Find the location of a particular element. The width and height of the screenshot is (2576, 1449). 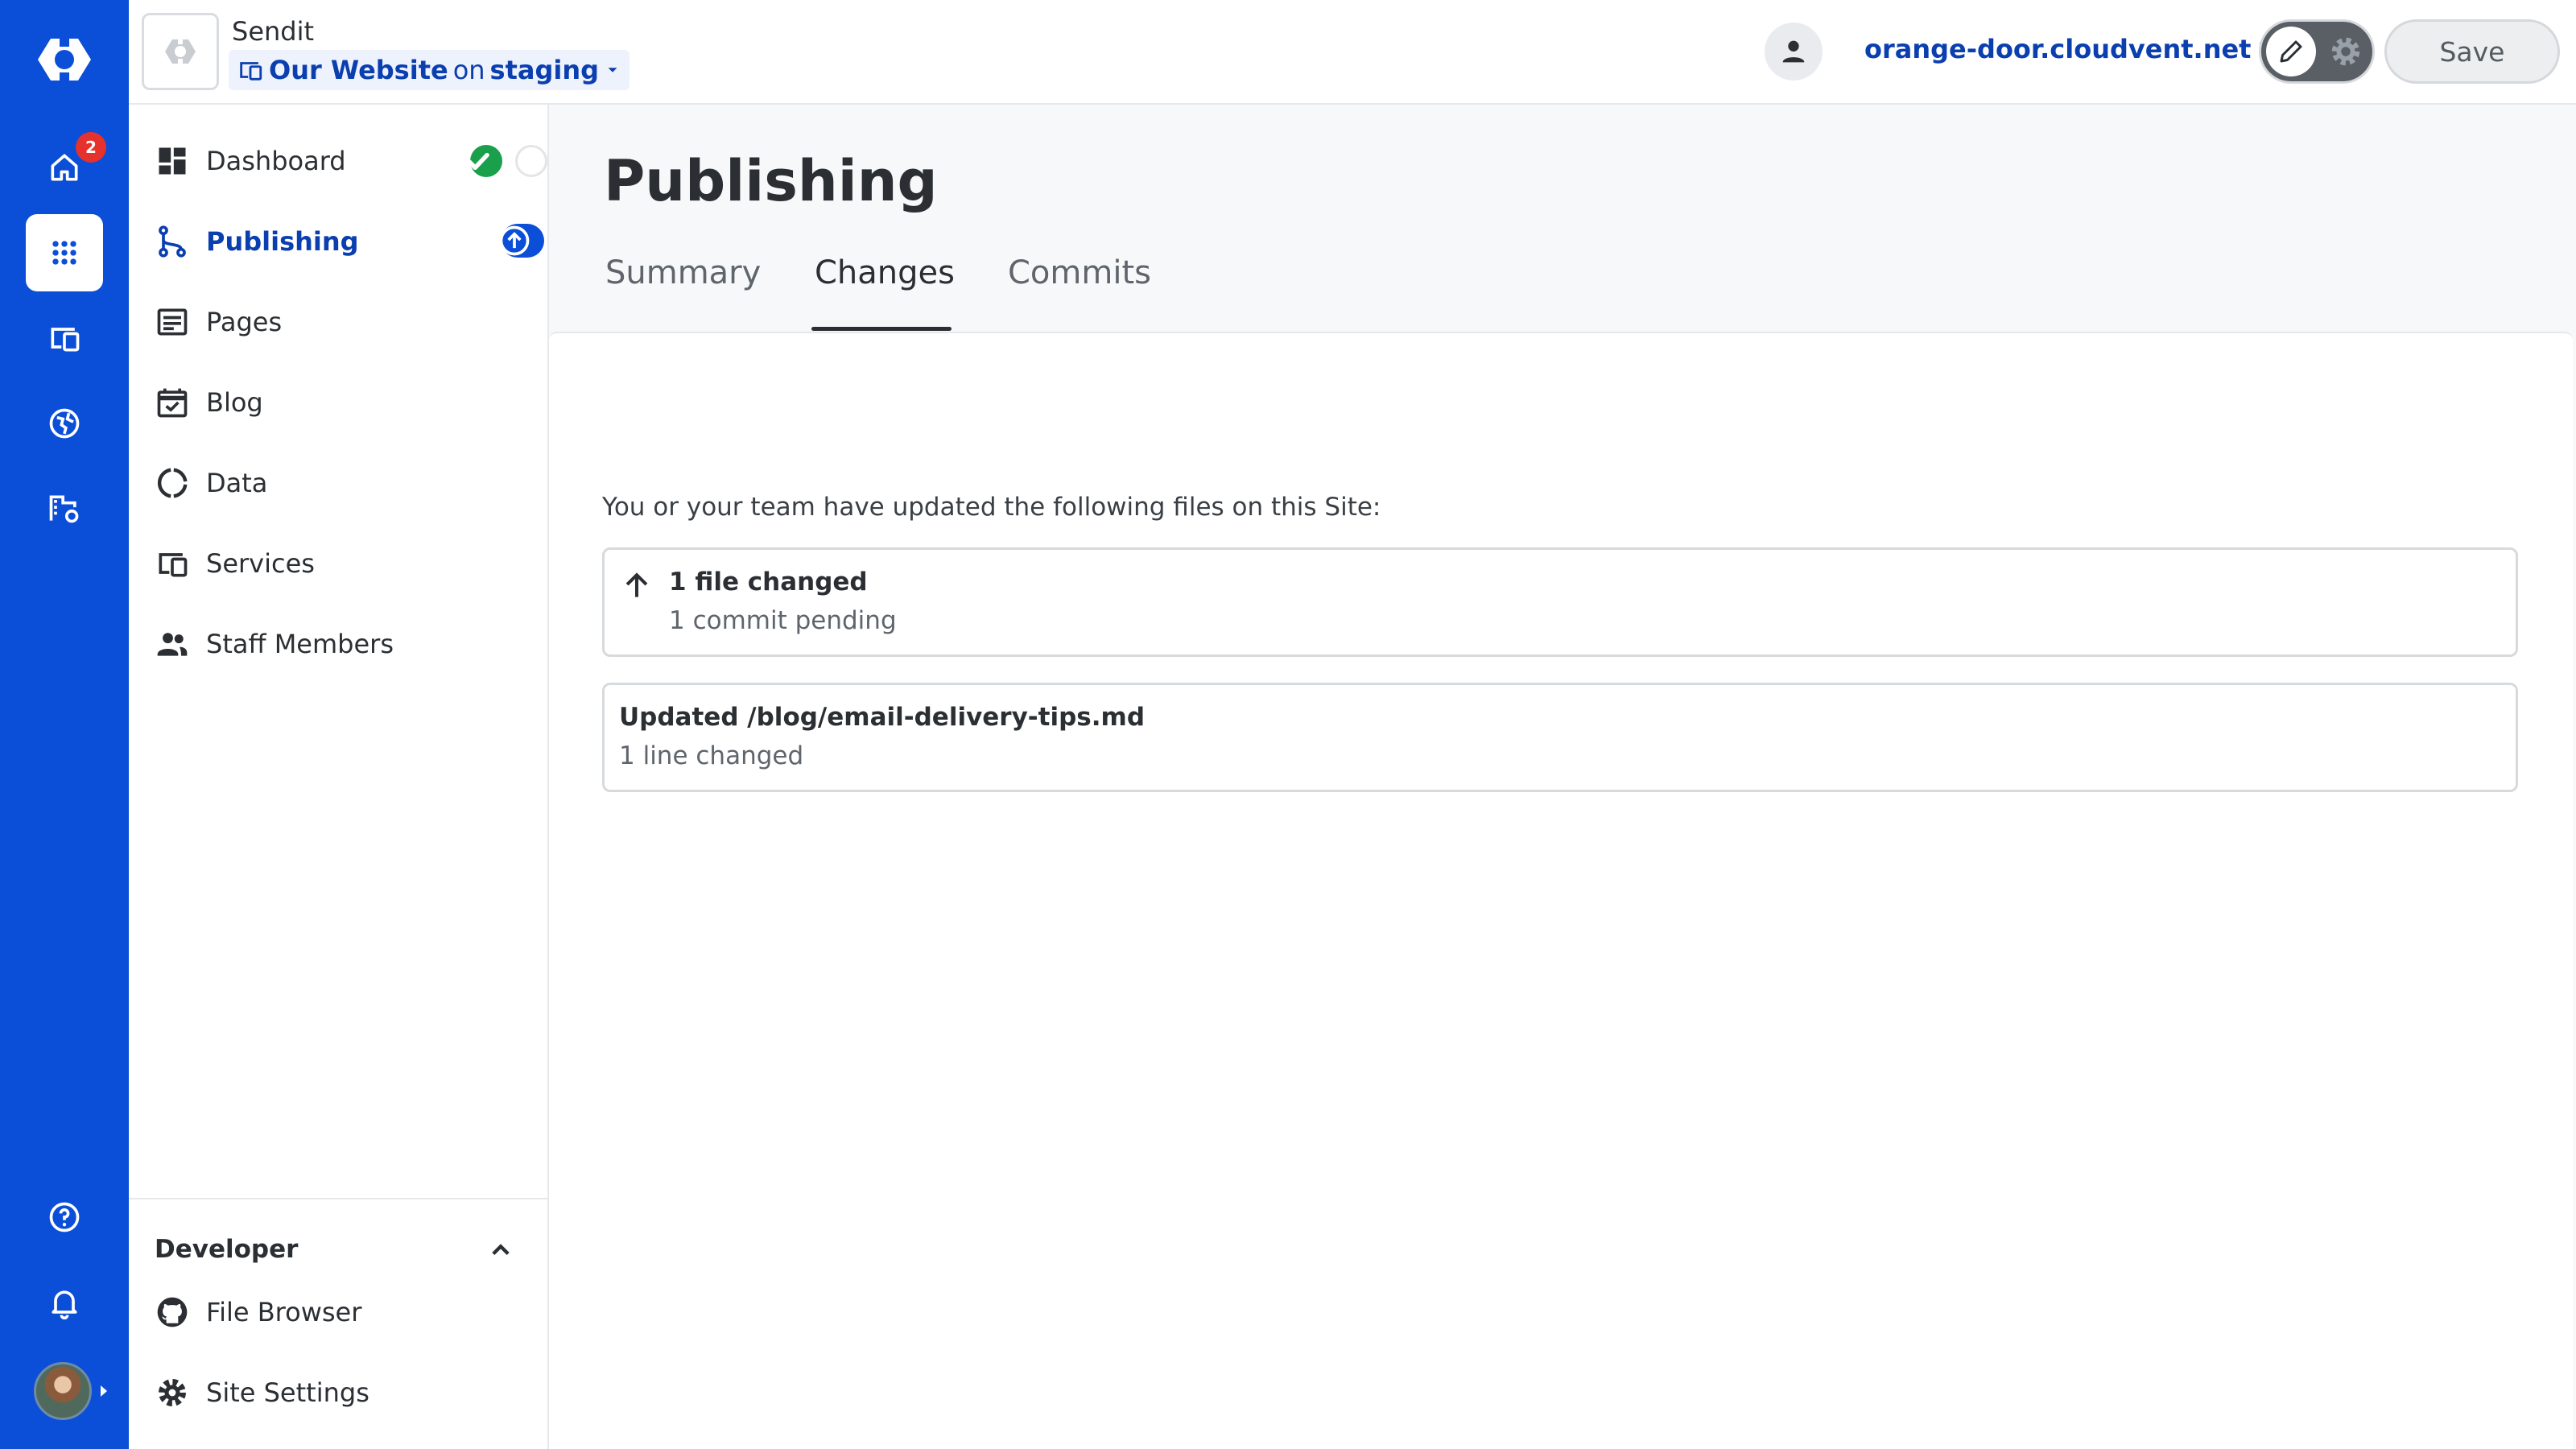

developer-section-title: Developer is located at coordinates (227, 1249).